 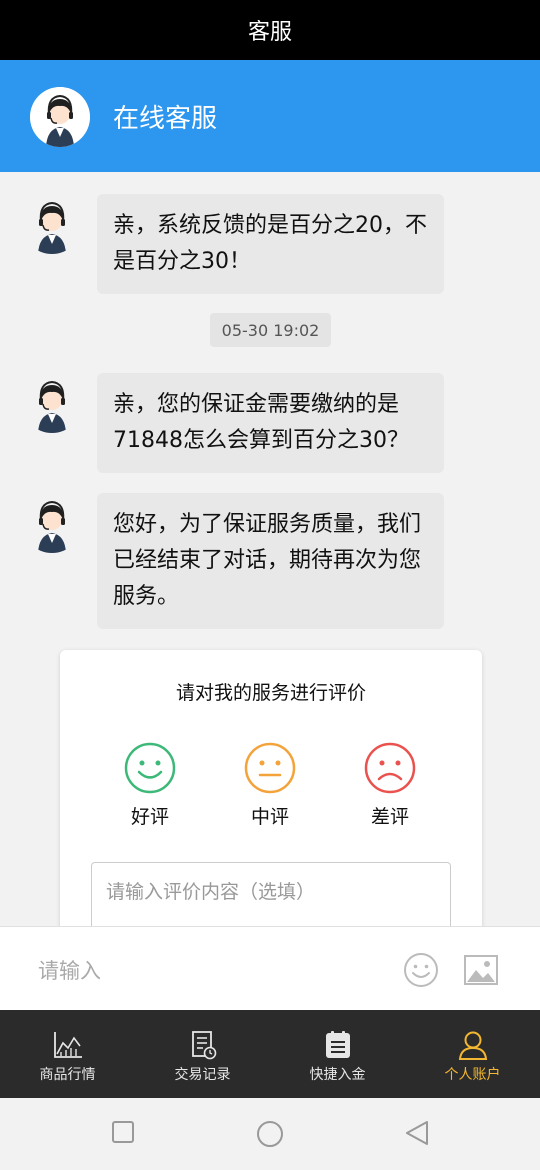 I want to click on bottom-tab-bar: 商品行情 交易记录 快捷入金 个人账户, so click(x=270, y=1054).